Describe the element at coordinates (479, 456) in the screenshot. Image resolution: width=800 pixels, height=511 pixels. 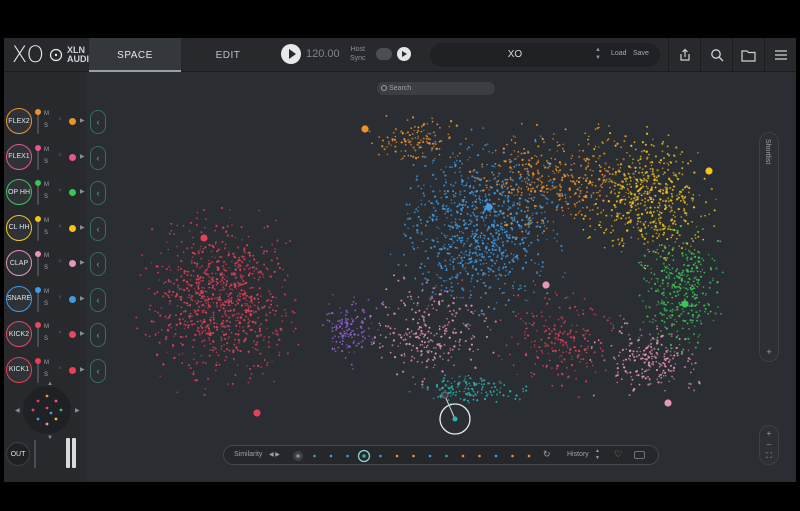
I see `step-dot` at that location.